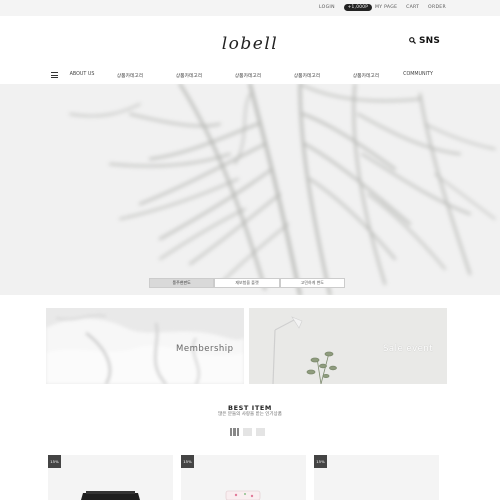 The width and height of the screenshot is (500, 500). What do you see at coordinates (145, 346) in the screenshot?
I see `membership-banner: Membership` at bounding box center [145, 346].